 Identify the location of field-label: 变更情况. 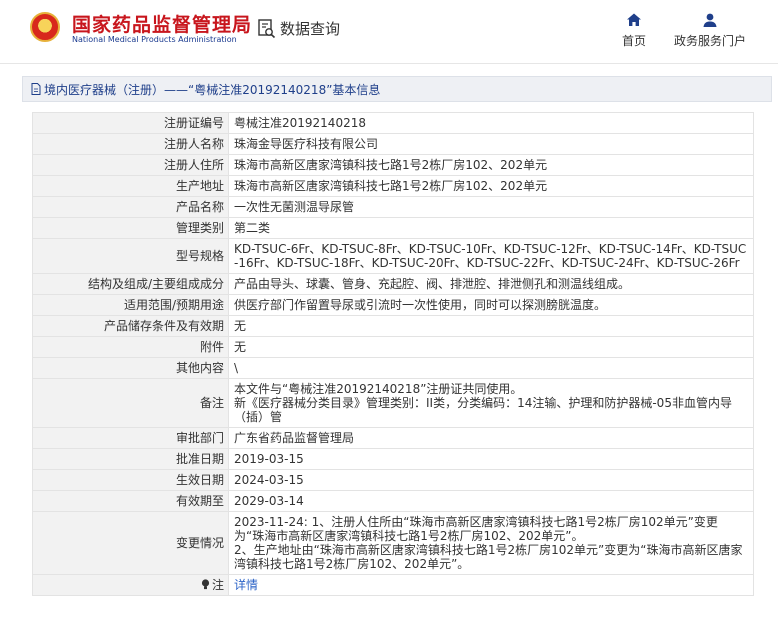
(130, 543).